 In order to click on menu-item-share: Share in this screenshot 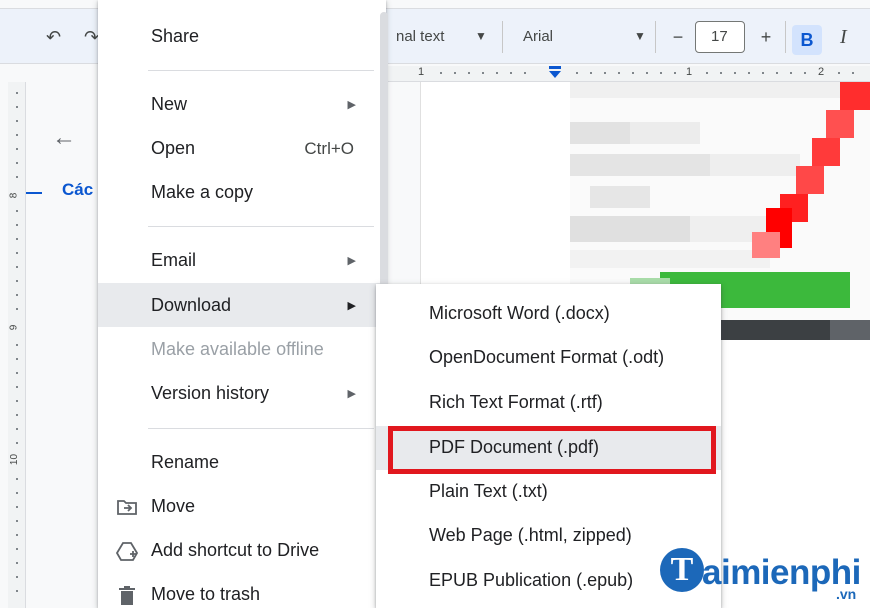, I will do `click(242, 36)`.